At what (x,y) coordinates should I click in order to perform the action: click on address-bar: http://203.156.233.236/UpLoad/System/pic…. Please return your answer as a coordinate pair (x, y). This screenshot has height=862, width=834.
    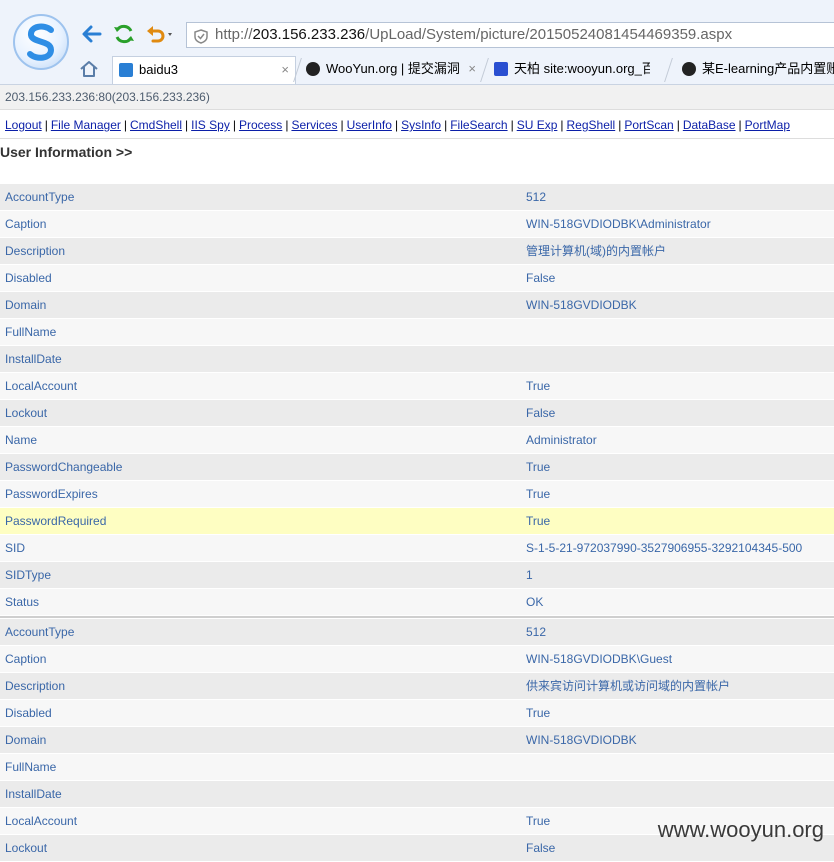
    Looking at the image, I should click on (510, 35).